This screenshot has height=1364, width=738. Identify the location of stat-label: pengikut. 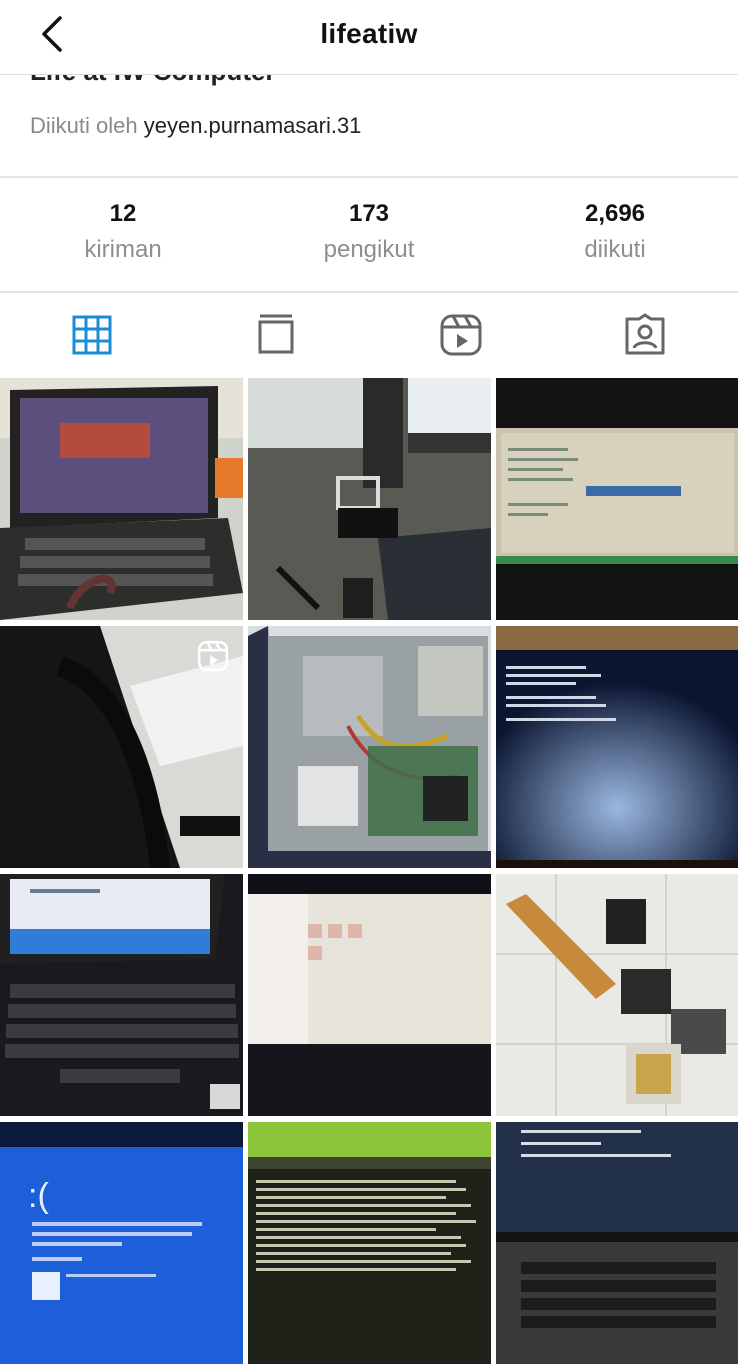
(369, 249).